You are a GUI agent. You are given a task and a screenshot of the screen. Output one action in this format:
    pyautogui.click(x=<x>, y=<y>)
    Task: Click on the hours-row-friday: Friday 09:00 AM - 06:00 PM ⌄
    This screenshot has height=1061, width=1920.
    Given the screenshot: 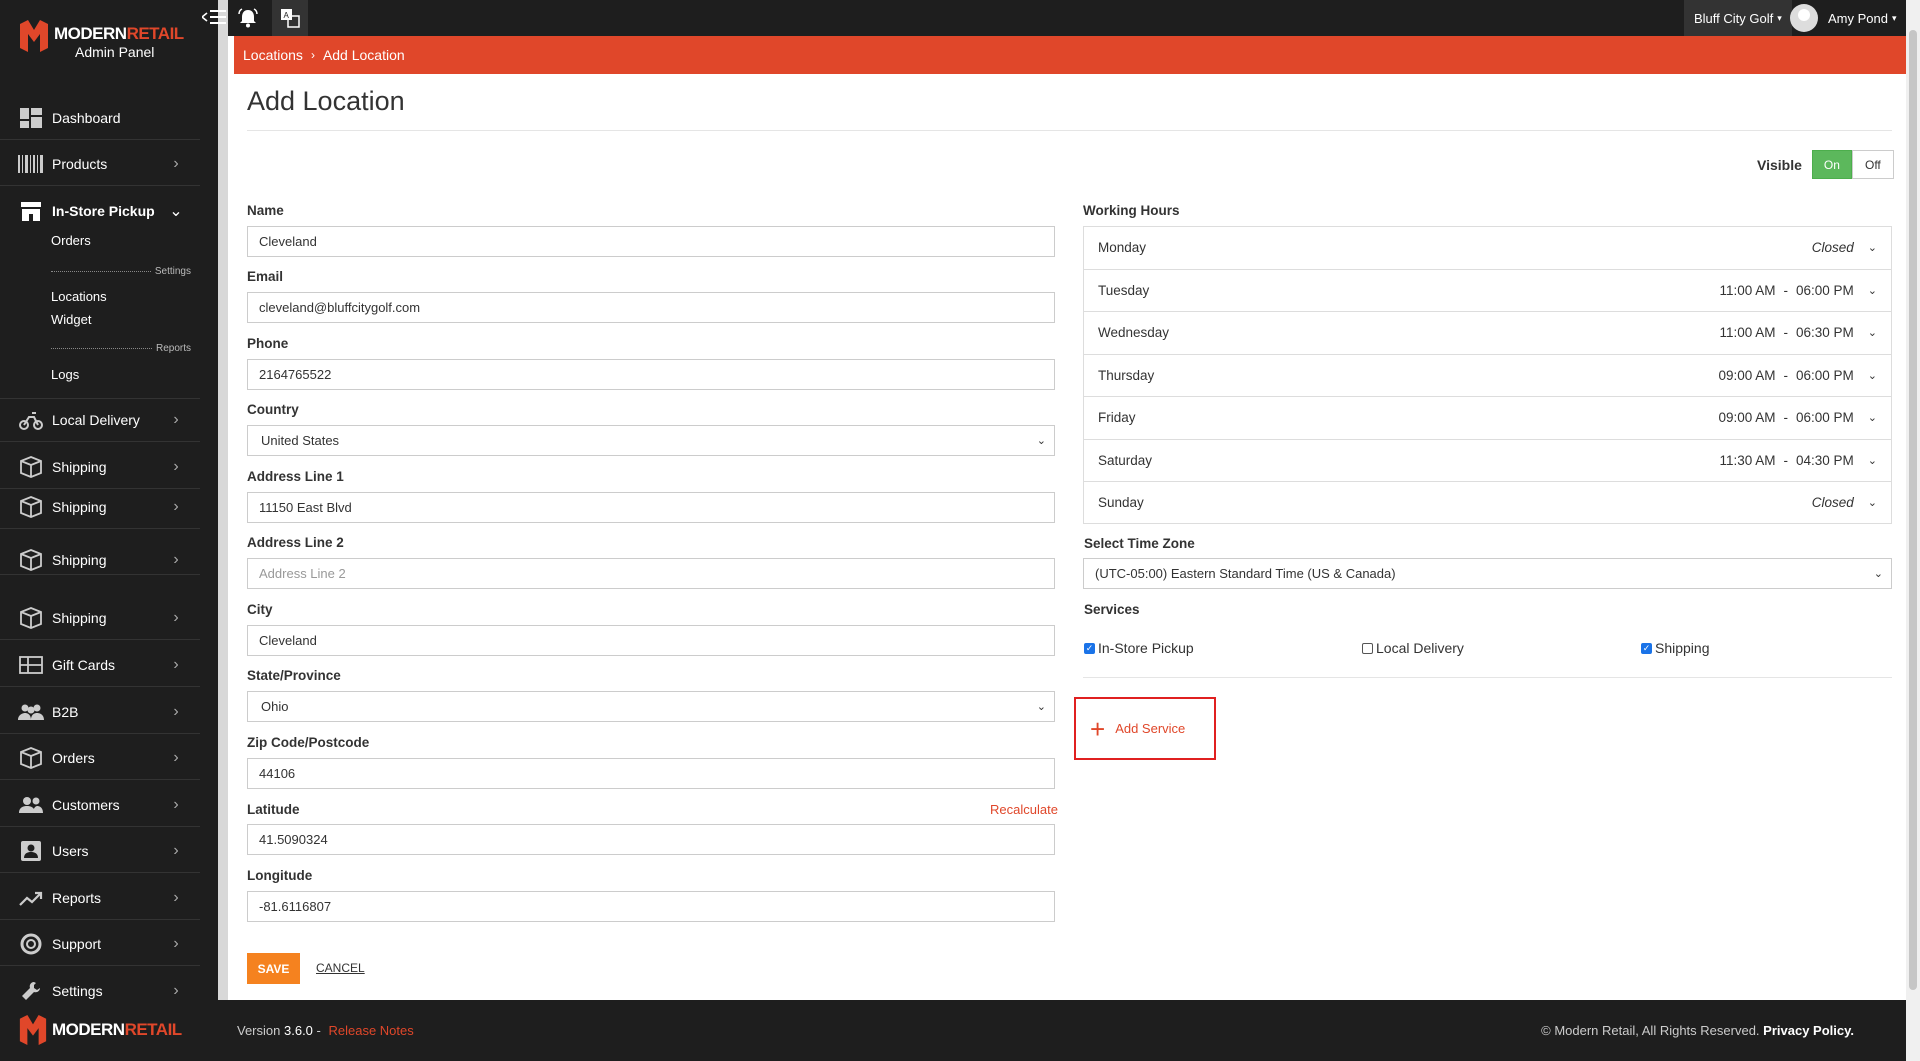 What is the action you would take?
    pyautogui.click(x=1487, y=417)
    